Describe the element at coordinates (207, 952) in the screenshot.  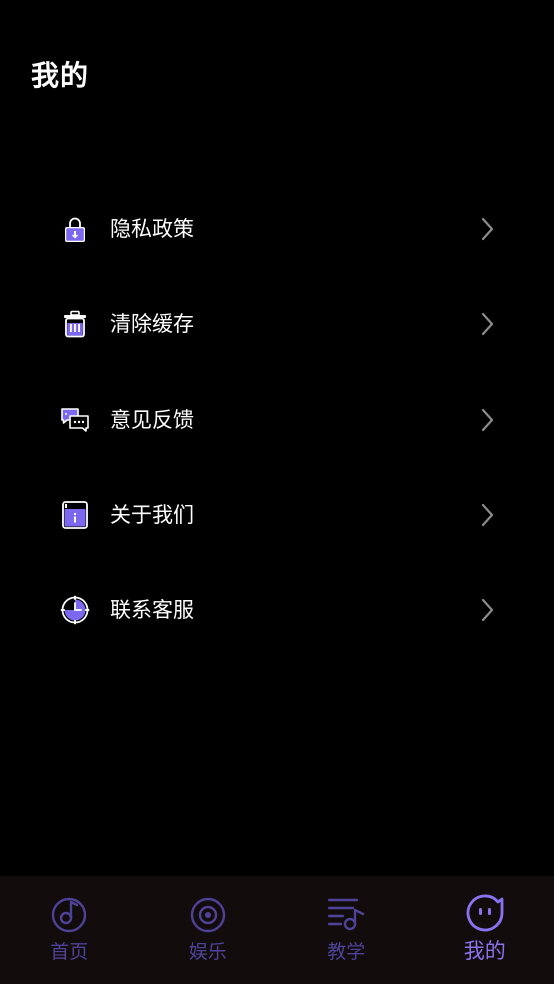
I see `tab-label: 娱乐` at that location.